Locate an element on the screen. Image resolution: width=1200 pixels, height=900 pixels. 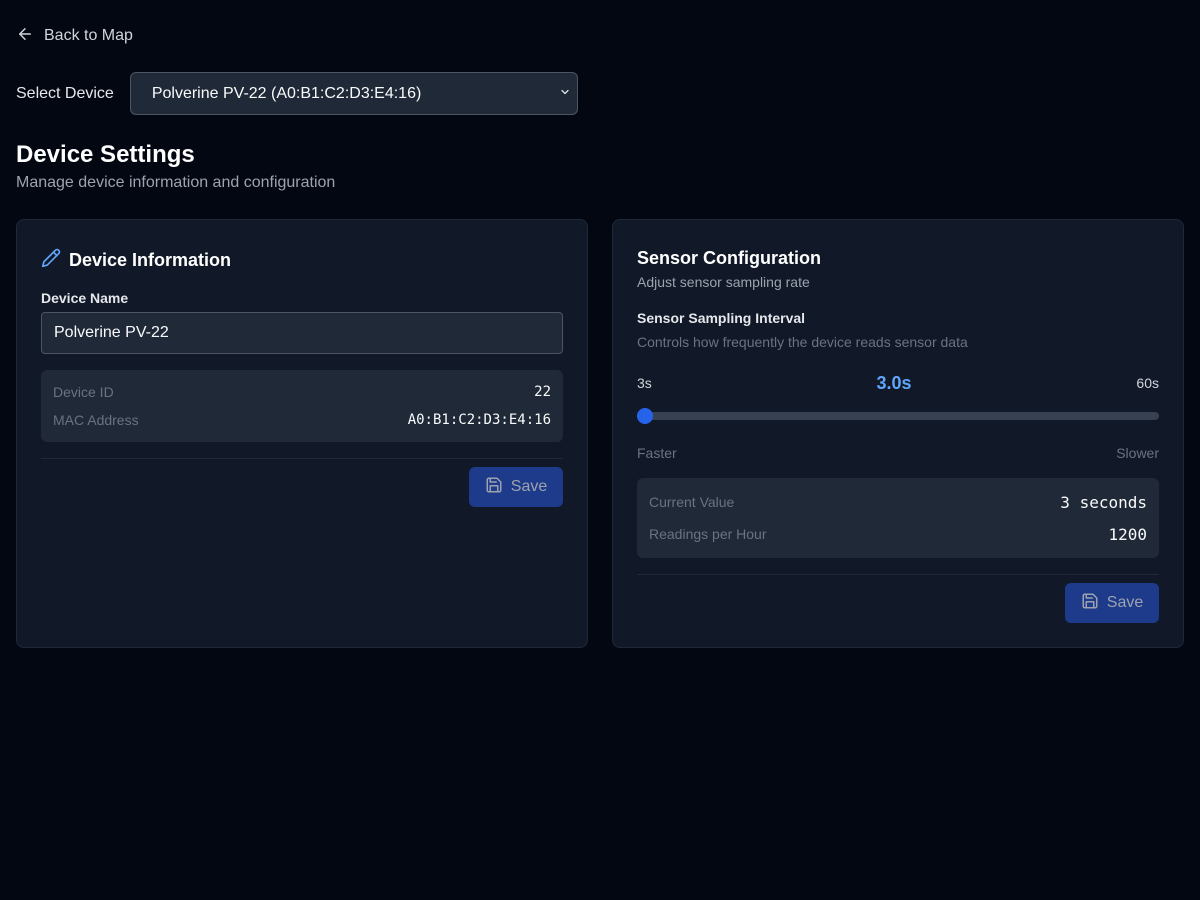
device-info-save-button: Save is located at coordinates (516, 487).